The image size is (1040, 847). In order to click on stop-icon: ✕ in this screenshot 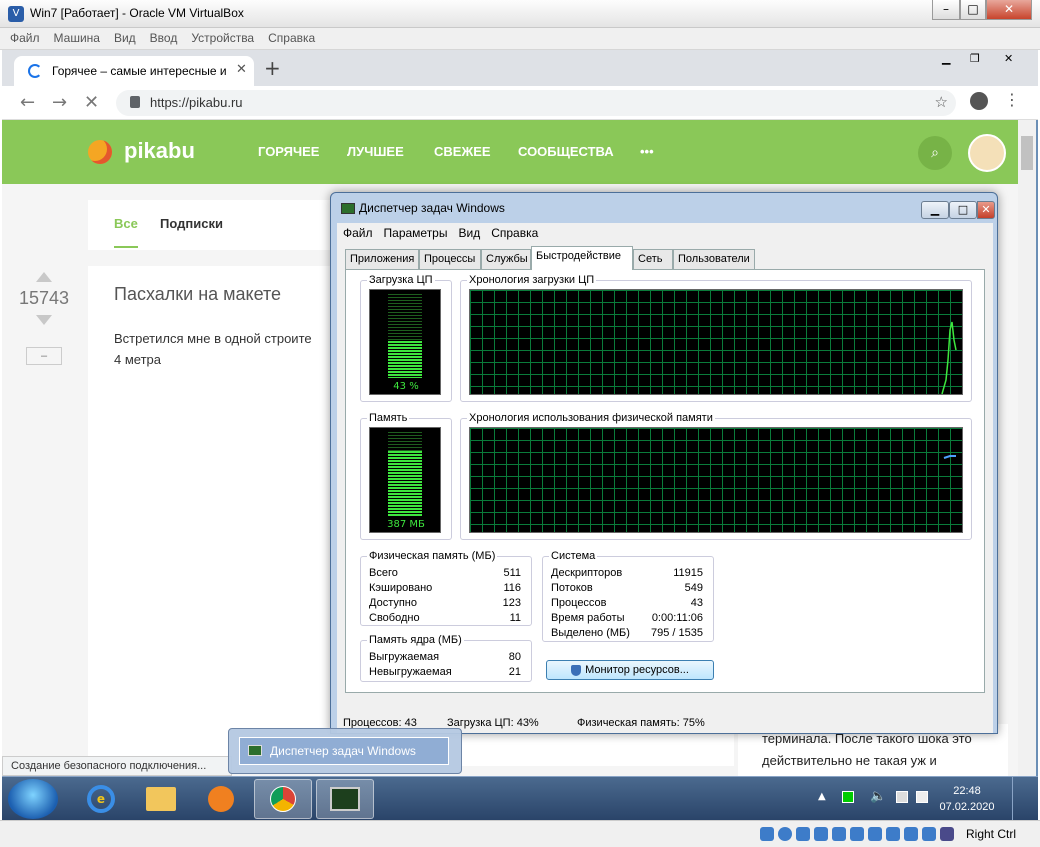, I will do `click(91, 102)`.